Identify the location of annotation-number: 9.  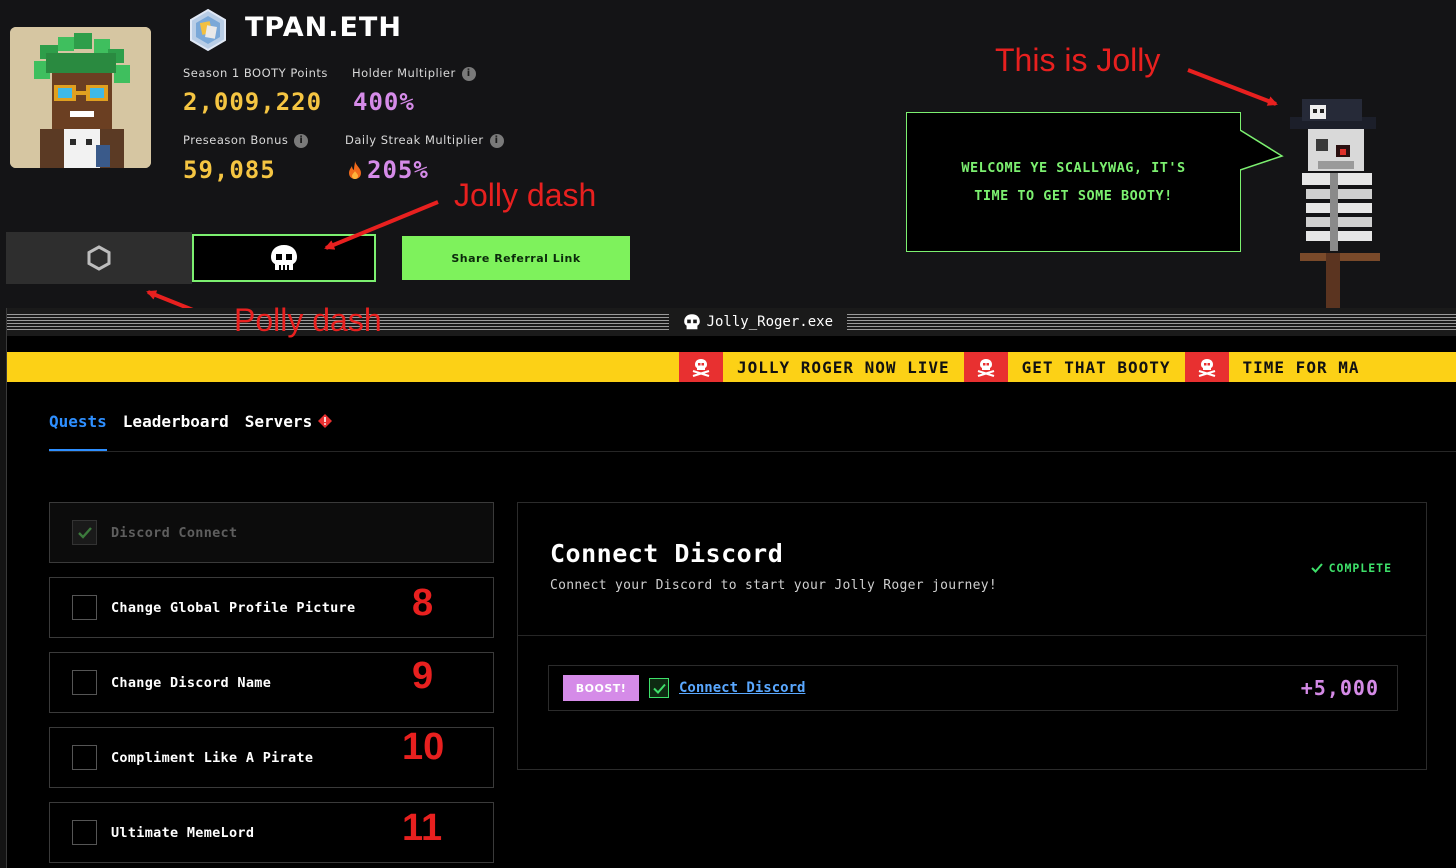
(423, 676).